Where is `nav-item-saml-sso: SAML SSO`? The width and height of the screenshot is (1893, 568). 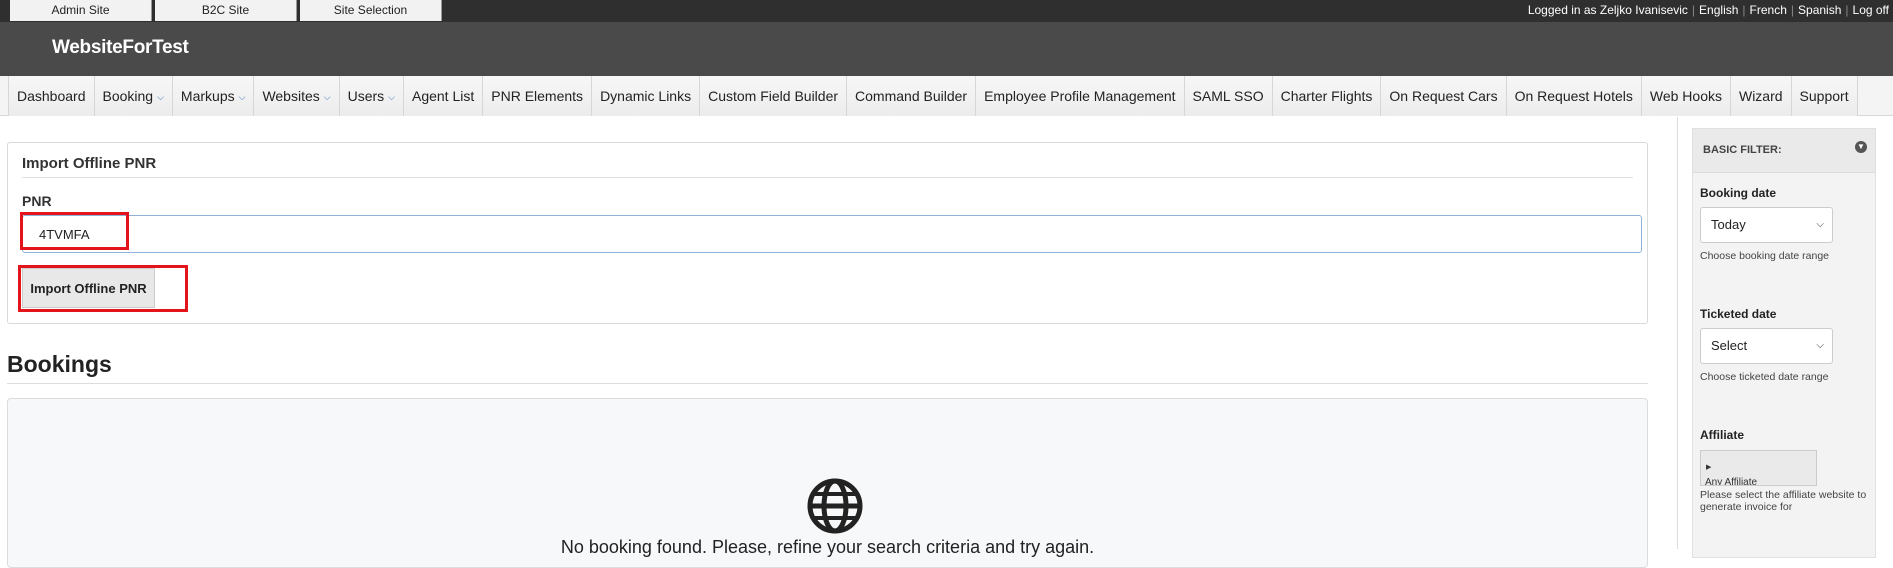
nav-item-saml-sso: SAML SSO is located at coordinates (1227, 96).